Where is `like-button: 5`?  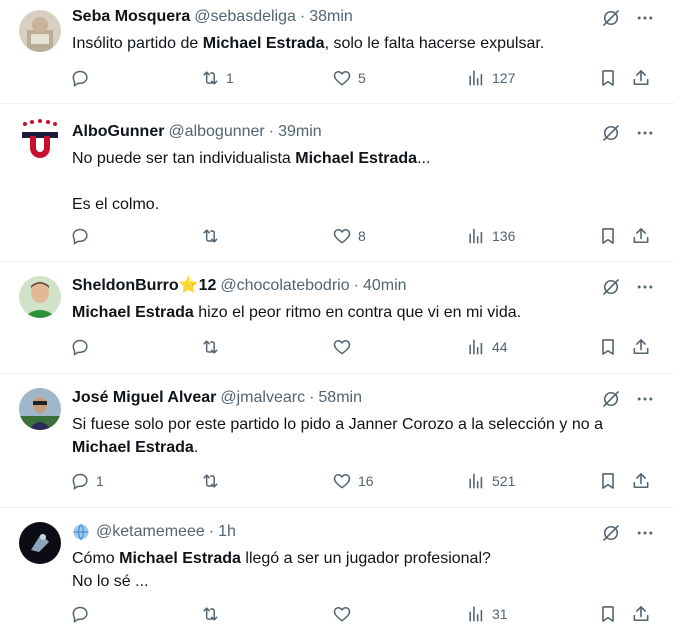
like-button: 5 is located at coordinates (349, 78).